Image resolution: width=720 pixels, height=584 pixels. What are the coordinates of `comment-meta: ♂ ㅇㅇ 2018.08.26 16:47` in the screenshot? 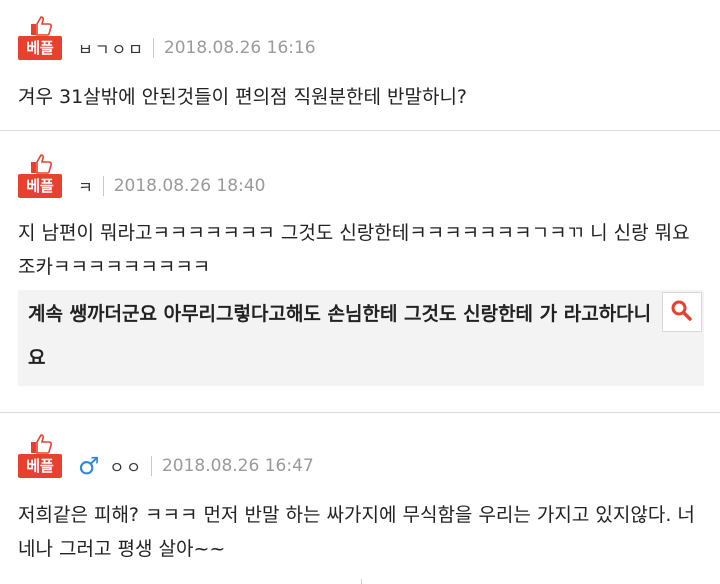 It's located at (196, 466).